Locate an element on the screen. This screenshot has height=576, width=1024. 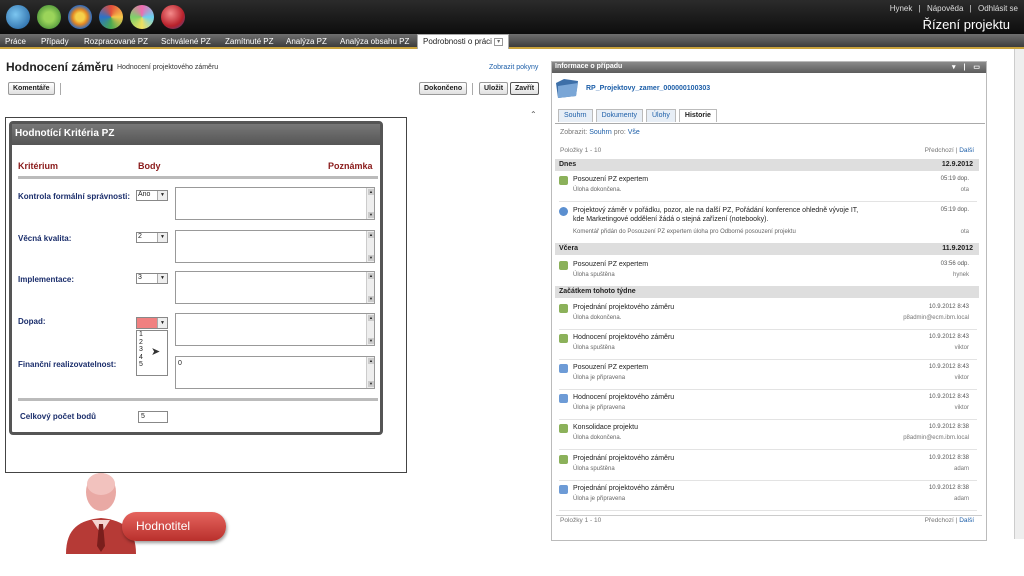
nav-pripady: Případy is located at coordinates (55, 41).